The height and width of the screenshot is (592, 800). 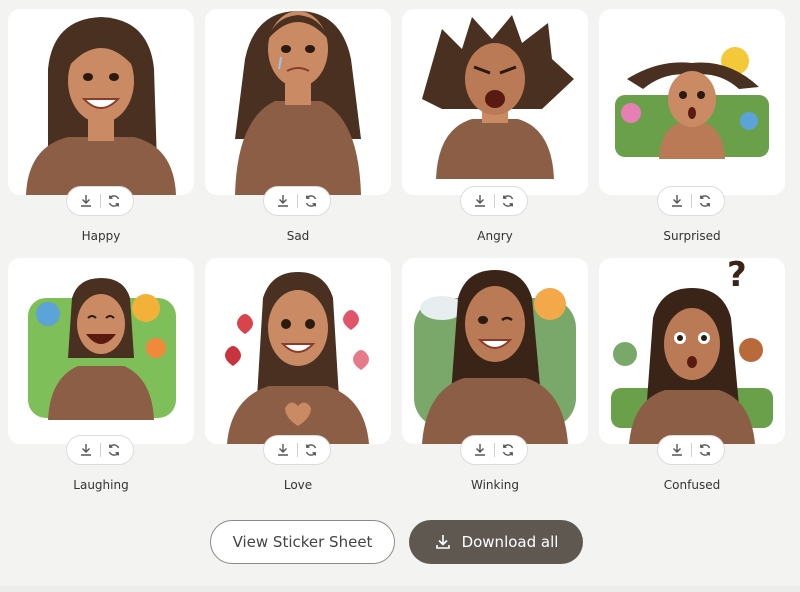 I want to click on sticker-card-surprised: Surprised, so click(x=692, y=133).